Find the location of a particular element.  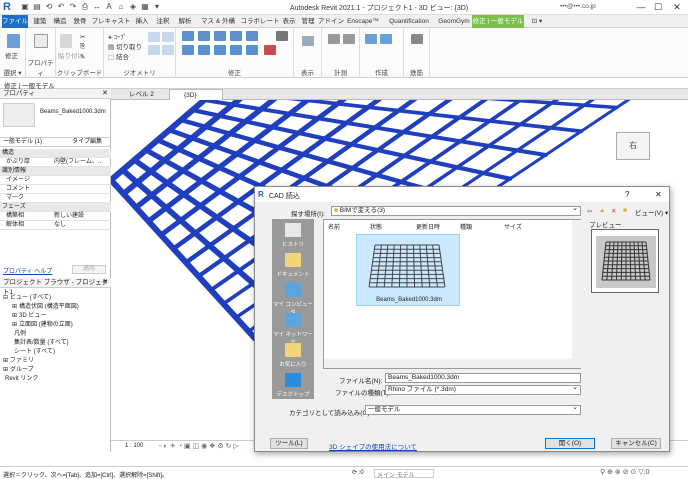

instance-count: 一般モデル (1) is located at coordinates (22, 142).